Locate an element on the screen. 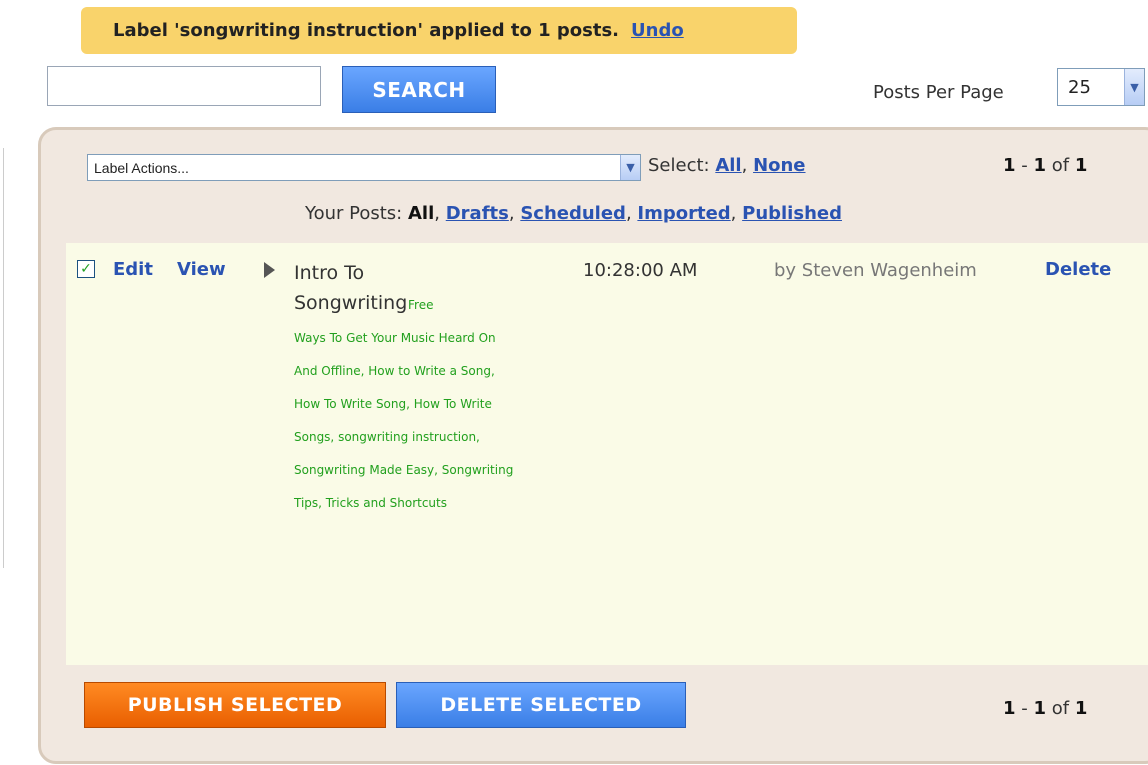  search-button: SEARCH is located at coordinates (419, 89).